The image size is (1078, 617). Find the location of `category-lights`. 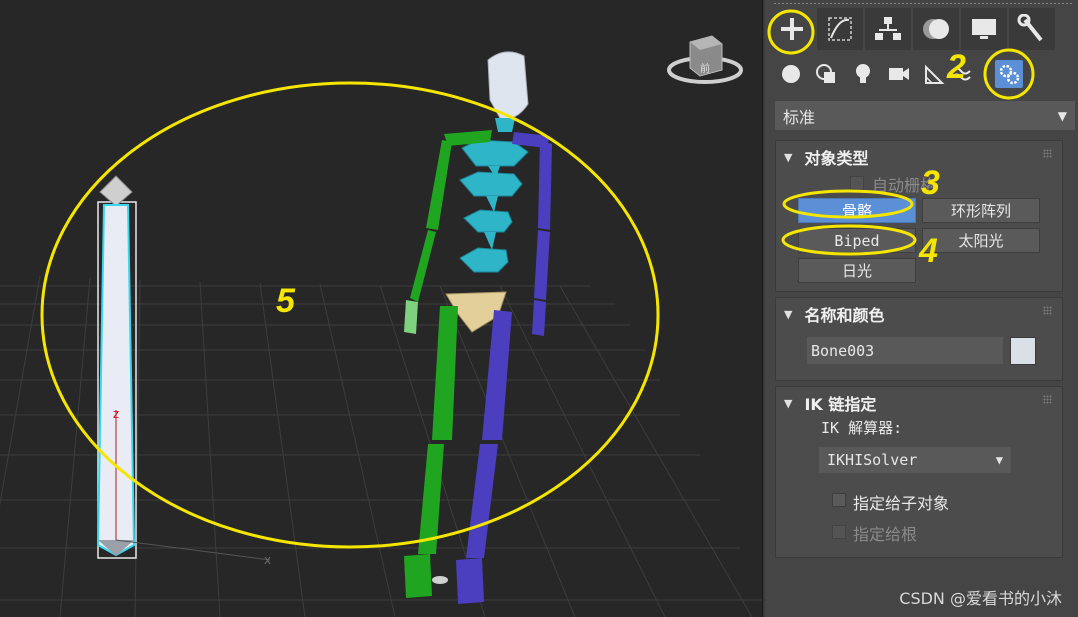

category-lights is located at coordinates (863, 74).